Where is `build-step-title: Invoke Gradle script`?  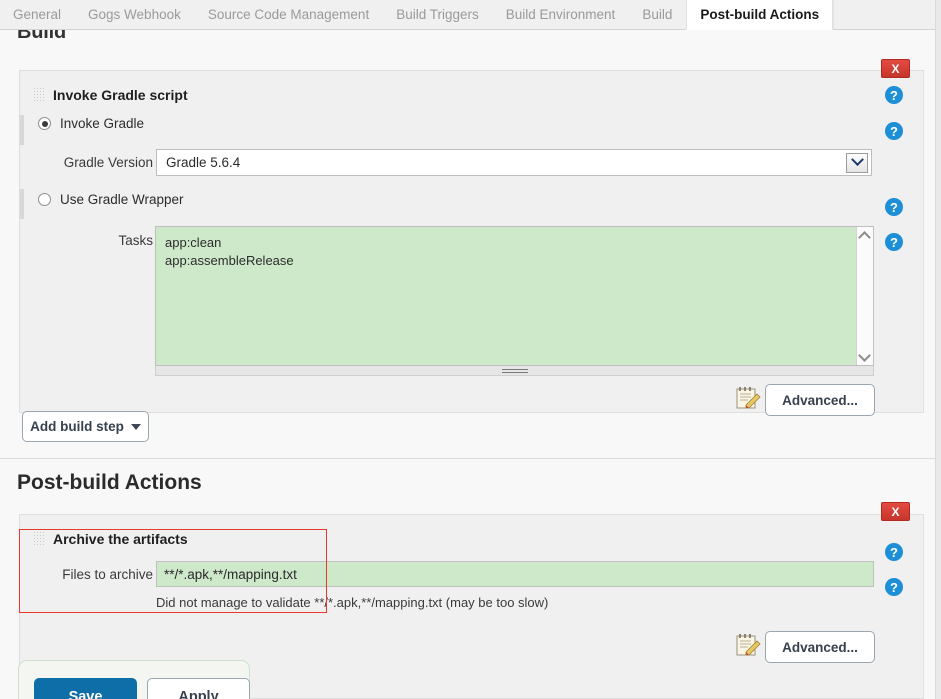 build-step-title: Invoke Gradle script is located at coordinates (120, 95).